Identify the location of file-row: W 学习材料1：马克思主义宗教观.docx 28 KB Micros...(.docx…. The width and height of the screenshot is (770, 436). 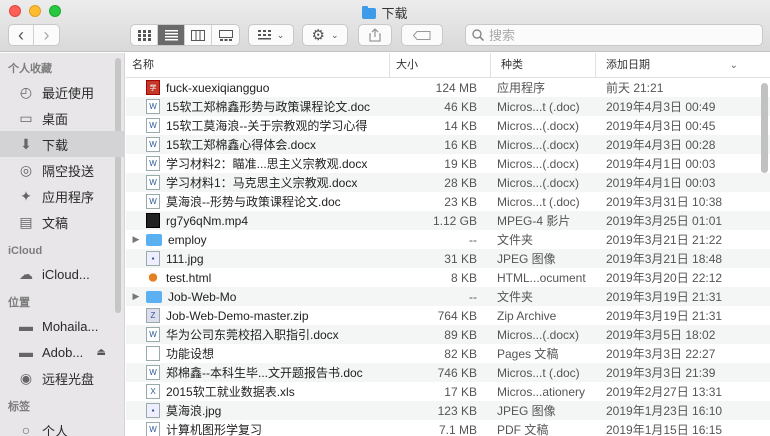
(448, 182).